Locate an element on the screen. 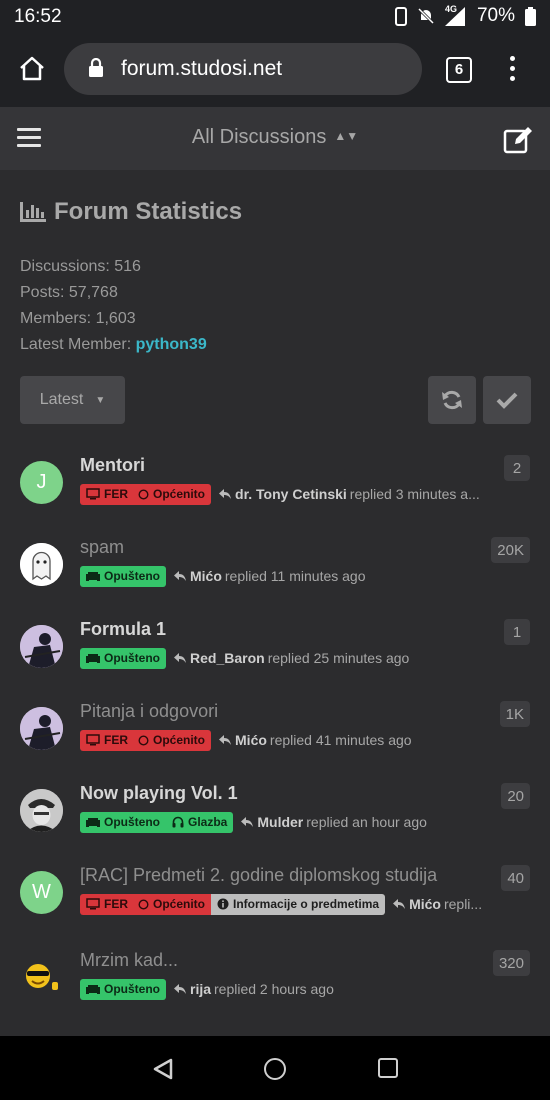  reply-count: 40 is located at coordinates (515, 878).